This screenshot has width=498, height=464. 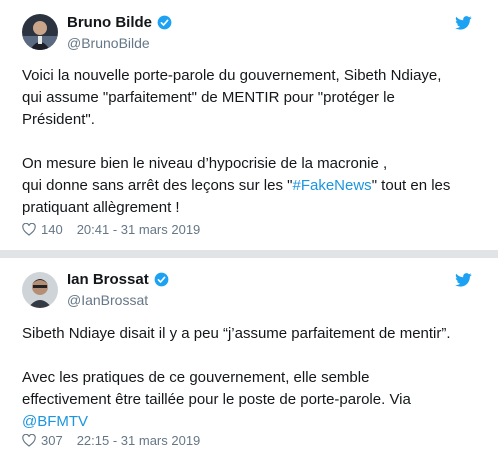 I want to click on tweet-text-line: @BFMTV, so click(x=252, y=422).